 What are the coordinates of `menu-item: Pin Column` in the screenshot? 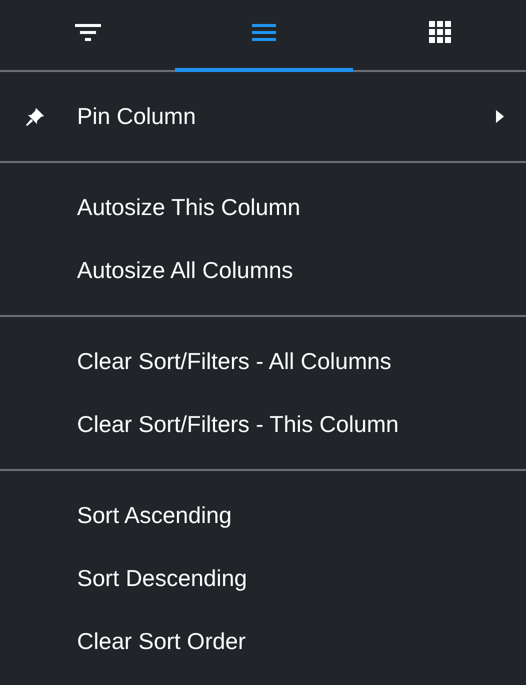 It's located at (263, 116).